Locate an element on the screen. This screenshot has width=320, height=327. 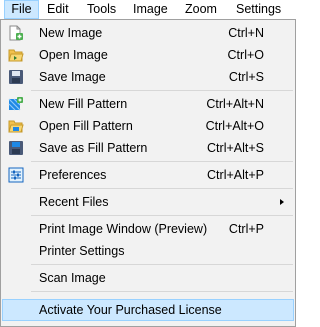
menu-item-label: Save Image is located at coordinates (72, 77).